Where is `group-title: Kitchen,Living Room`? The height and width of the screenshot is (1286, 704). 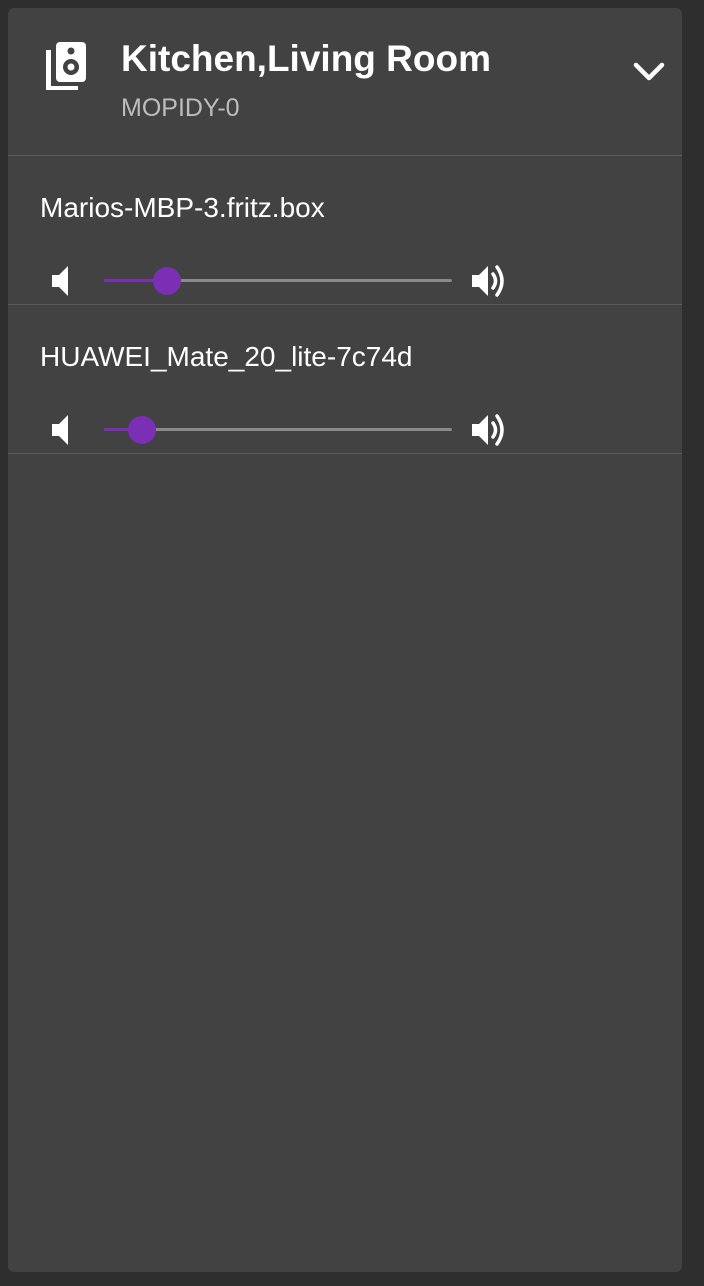 group-title: Kitchen,Living Room is located at coordinates (306, 58).